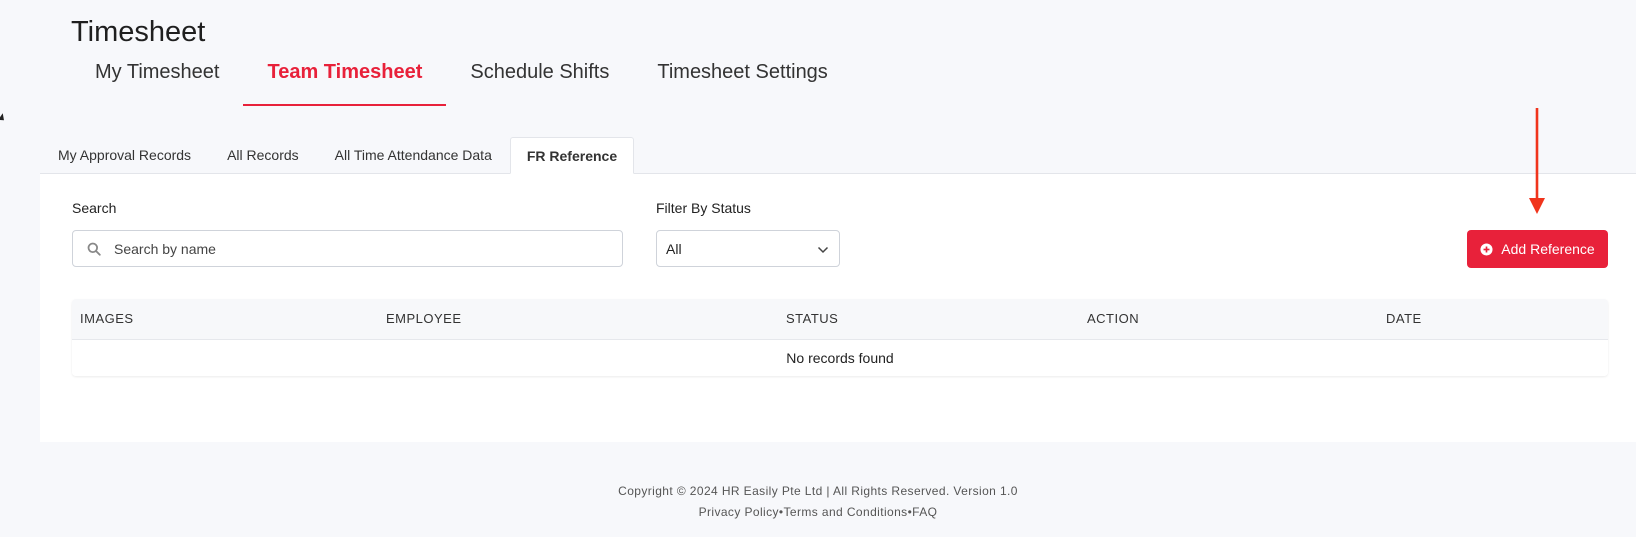  I want to click on search-icon, so click(94, 249).